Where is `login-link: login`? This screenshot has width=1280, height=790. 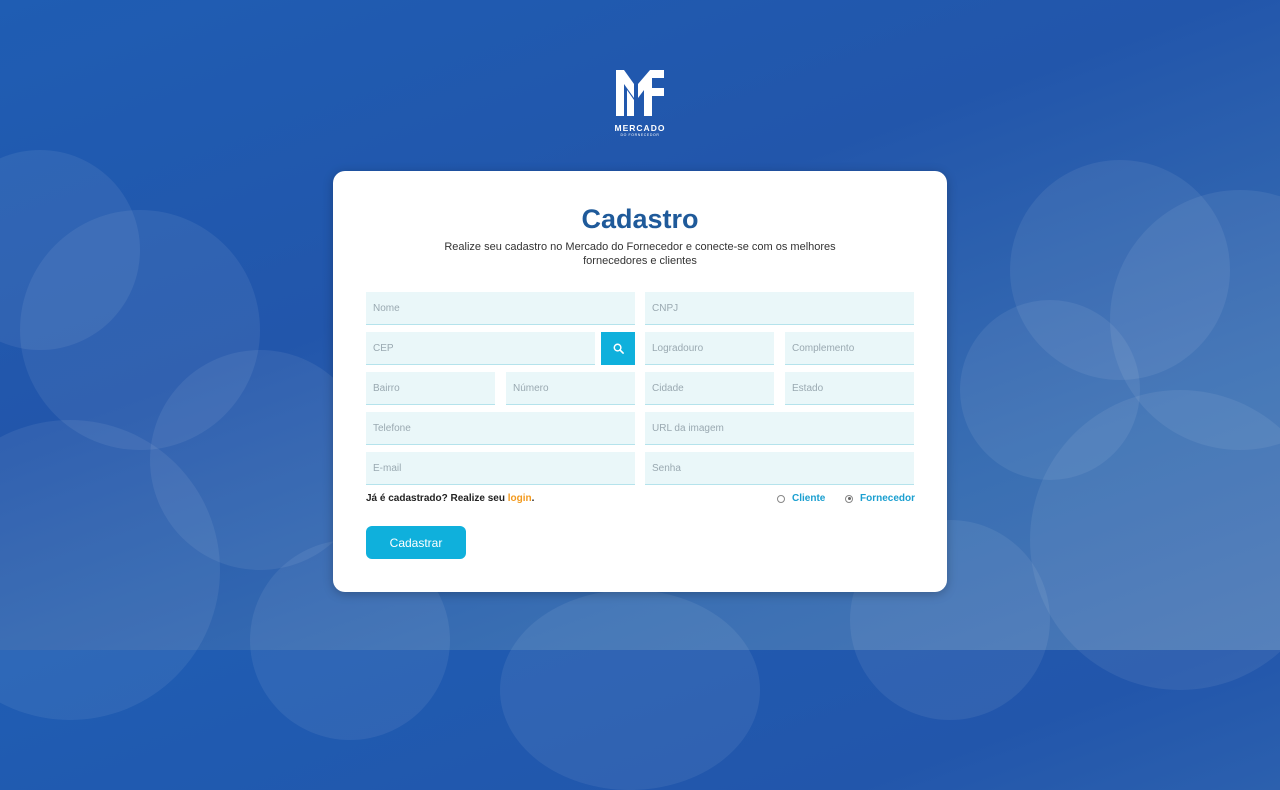 login-link: login is located at coordinates (520, 498).